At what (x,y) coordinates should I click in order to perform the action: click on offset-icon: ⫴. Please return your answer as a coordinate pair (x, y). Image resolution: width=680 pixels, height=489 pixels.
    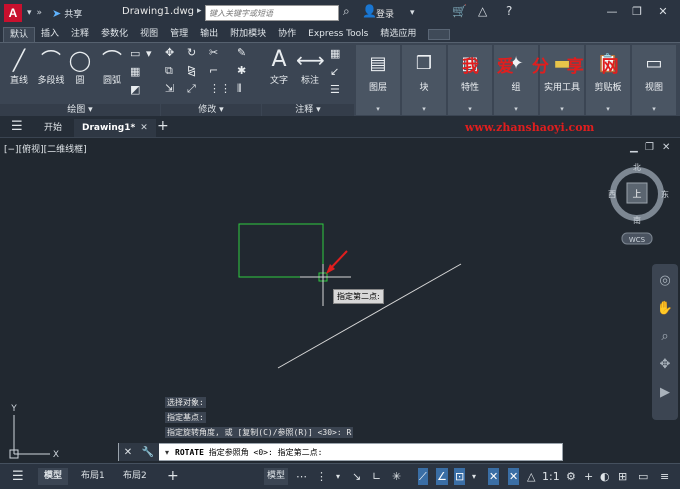
    Looking at the image, I should click on (239, 89).